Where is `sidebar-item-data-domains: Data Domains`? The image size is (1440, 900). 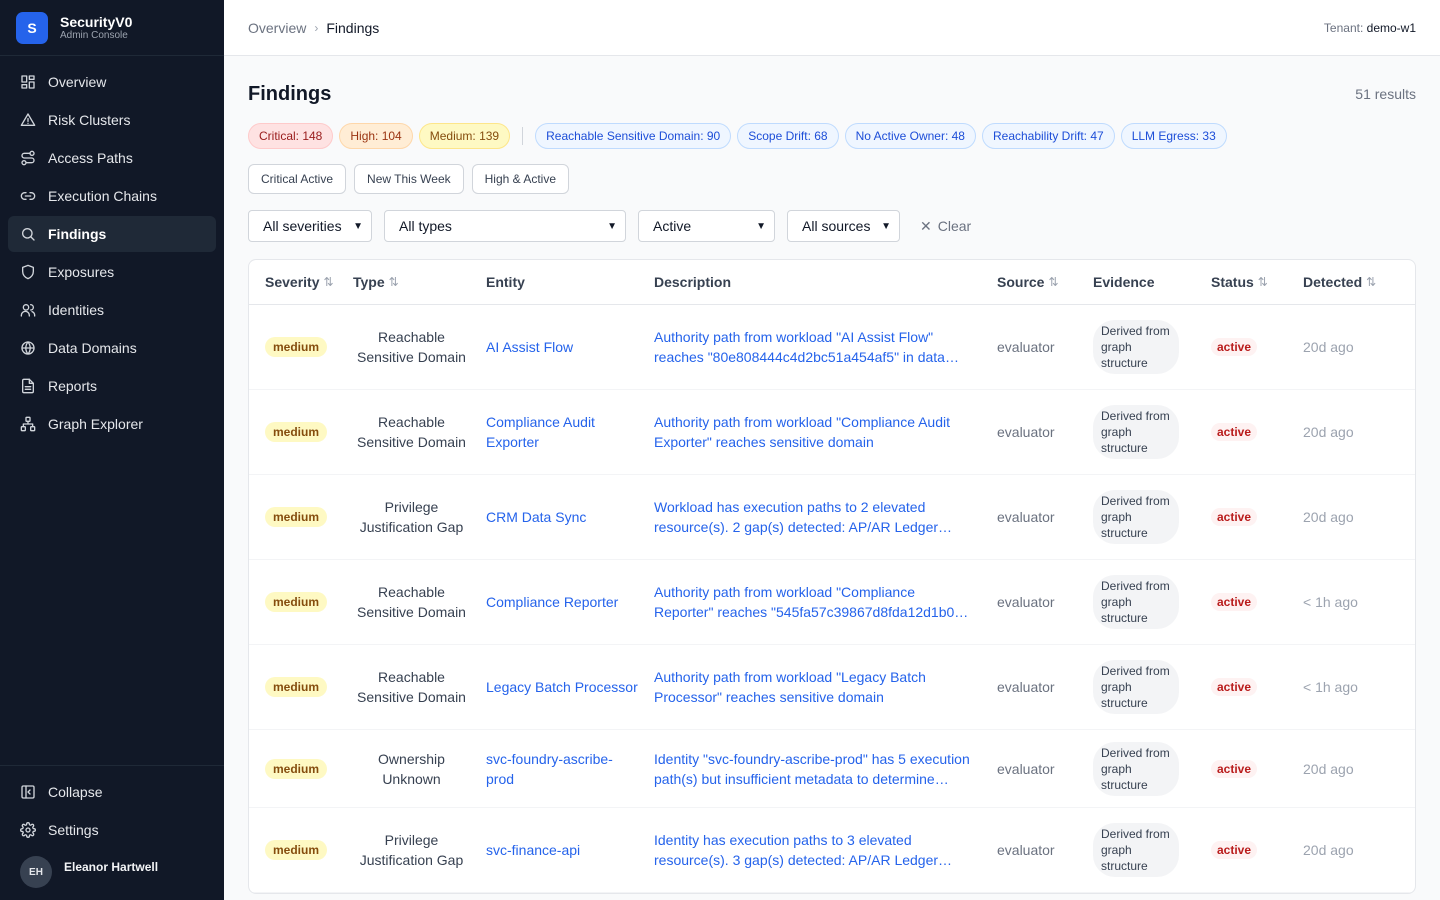
sidebar-item-data-domains: Data Domains is located at coordinates (112, 348).